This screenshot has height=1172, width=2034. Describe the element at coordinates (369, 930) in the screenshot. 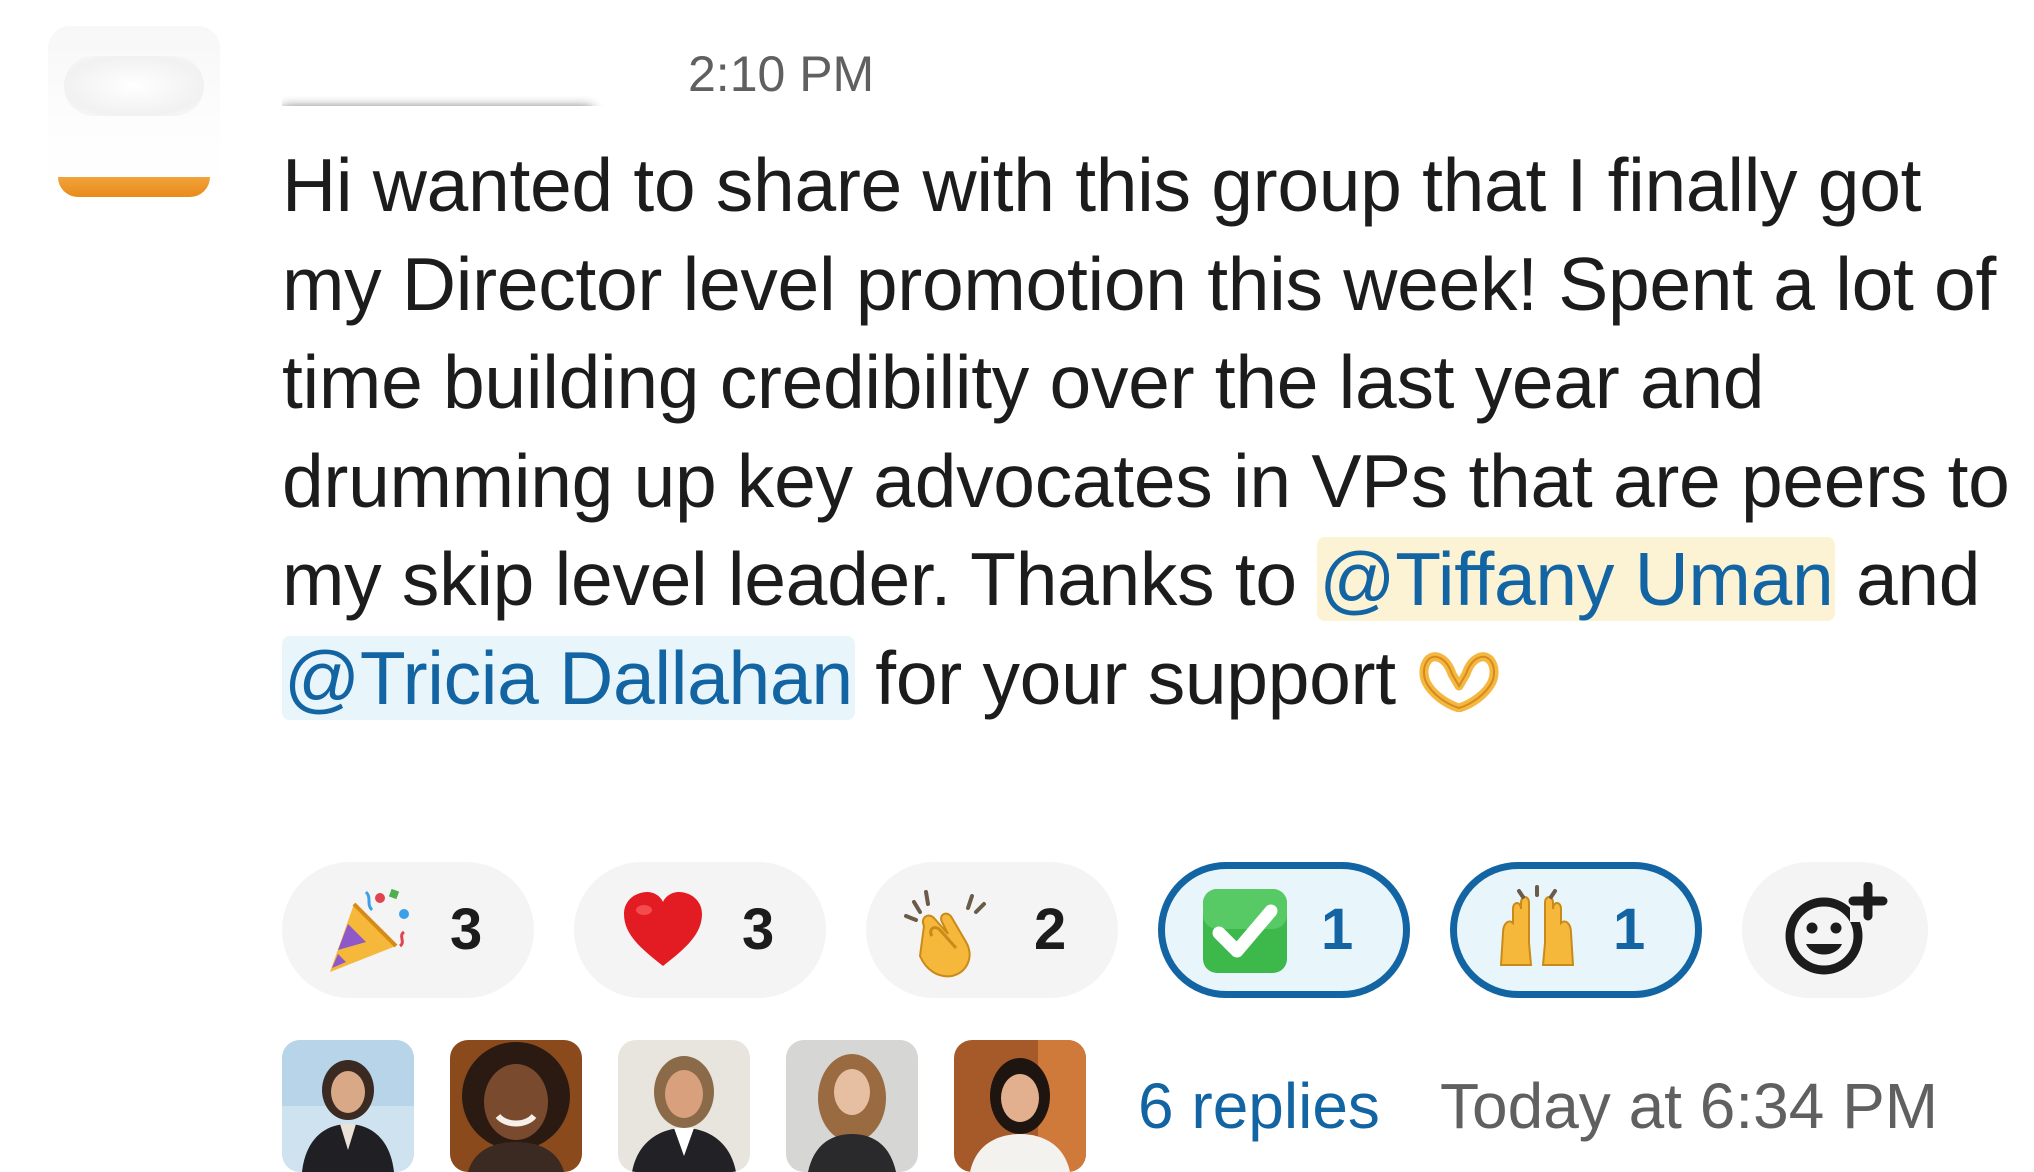

I see `party-popper-icon` at that location.